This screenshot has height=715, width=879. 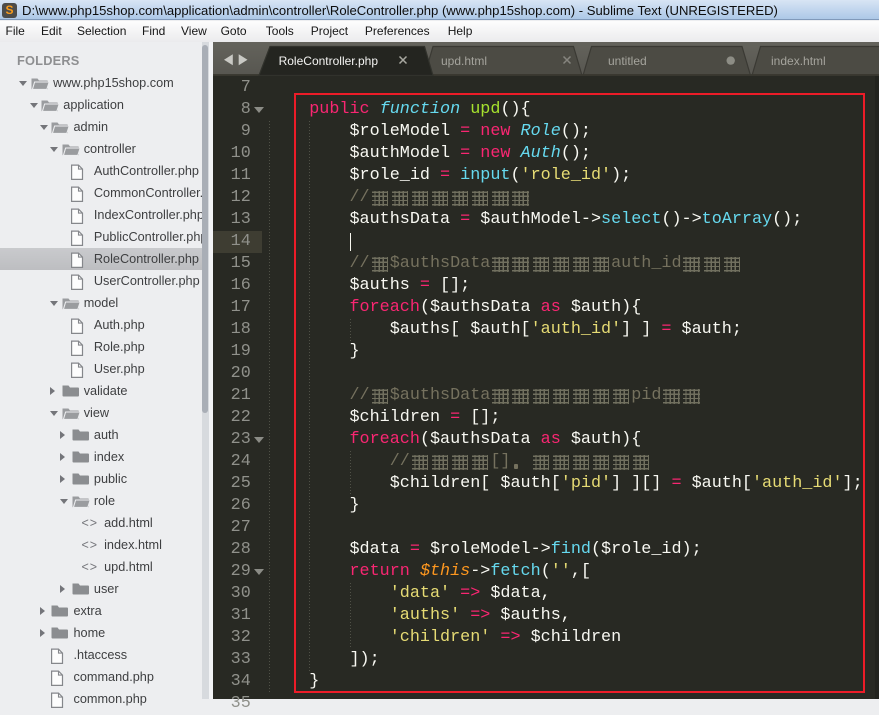 I want to click on svg-text: untitled, so click(x=627, y=61).